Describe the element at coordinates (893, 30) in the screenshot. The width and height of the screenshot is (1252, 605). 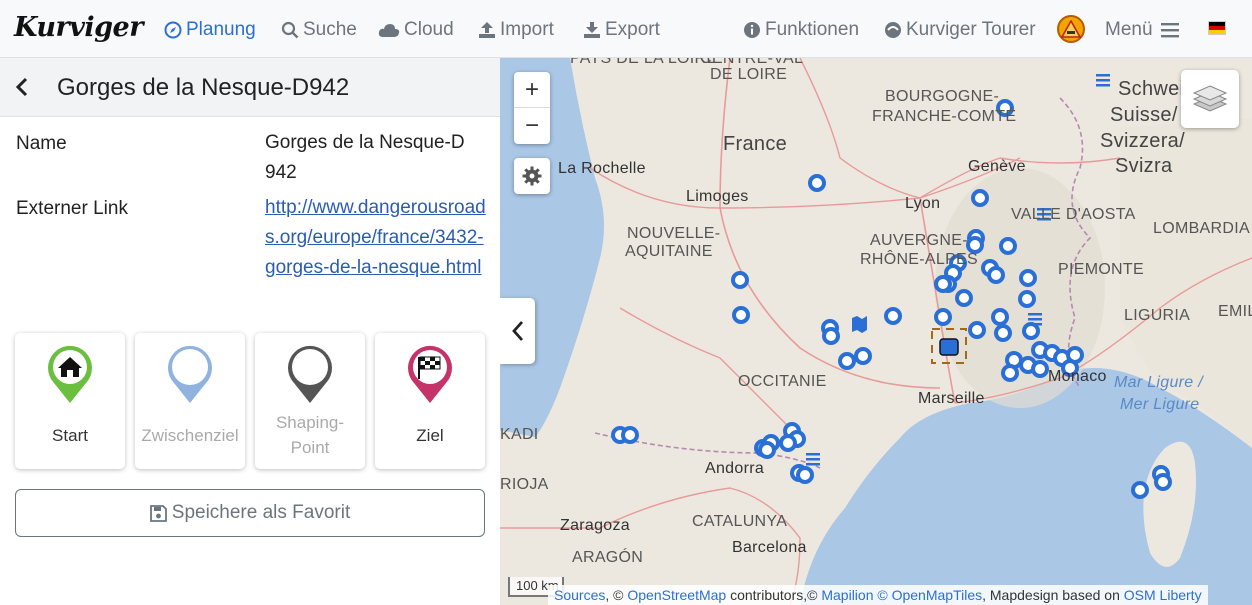
I see `tourer-icon` at that location.